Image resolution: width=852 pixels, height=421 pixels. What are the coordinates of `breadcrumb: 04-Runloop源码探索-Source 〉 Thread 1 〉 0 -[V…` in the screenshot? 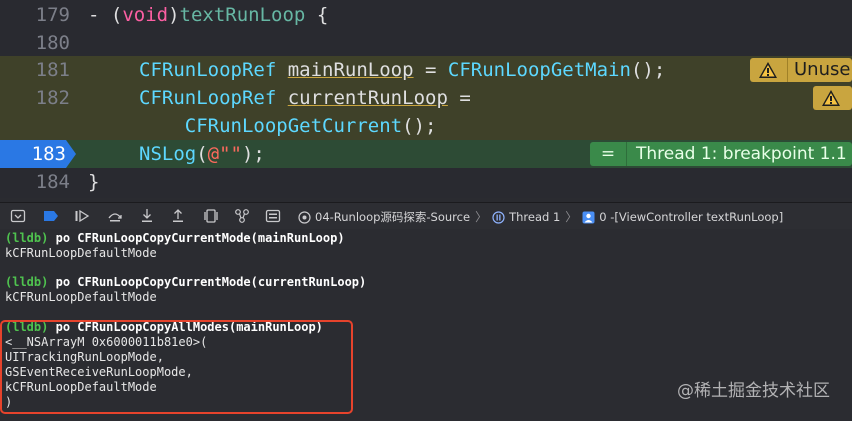 It's located at (540, 216).